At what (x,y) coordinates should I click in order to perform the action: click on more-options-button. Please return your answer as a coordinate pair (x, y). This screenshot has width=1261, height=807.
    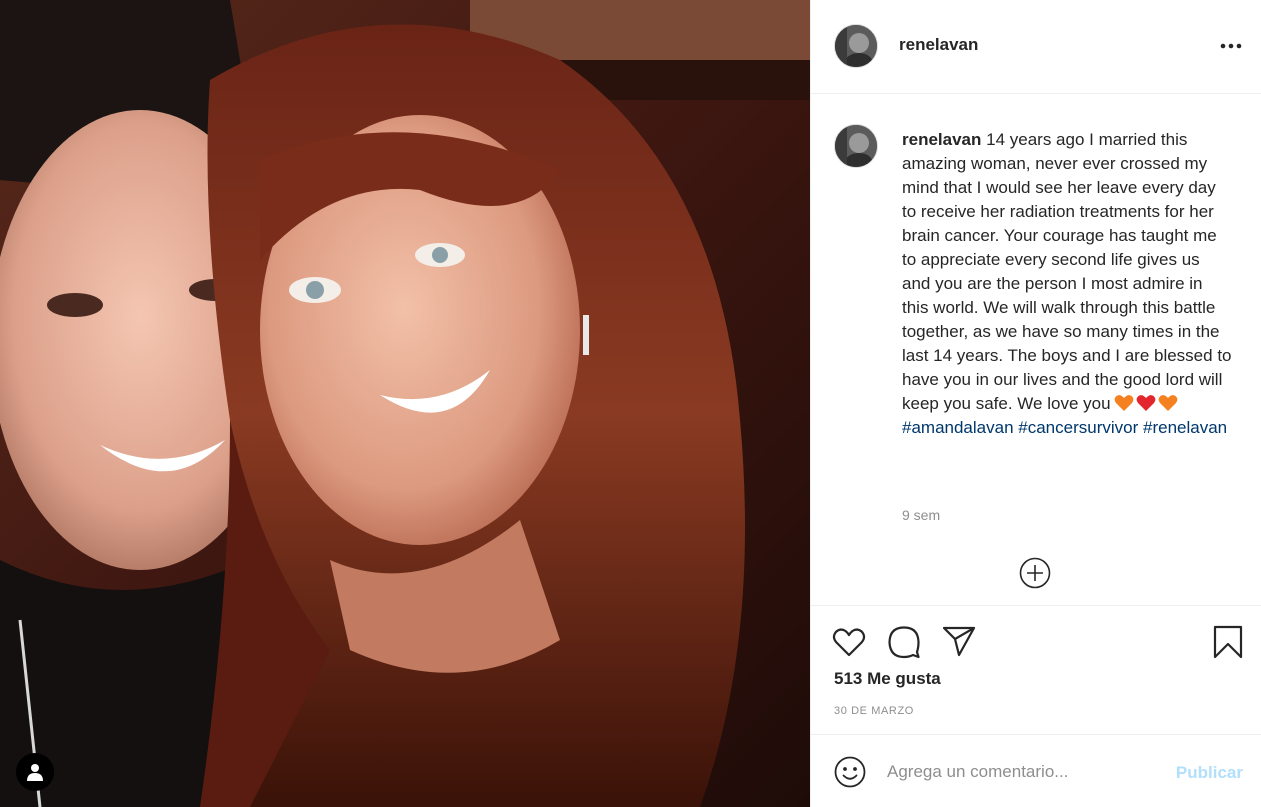
    Looking at the image, I should click on (1231, 46).